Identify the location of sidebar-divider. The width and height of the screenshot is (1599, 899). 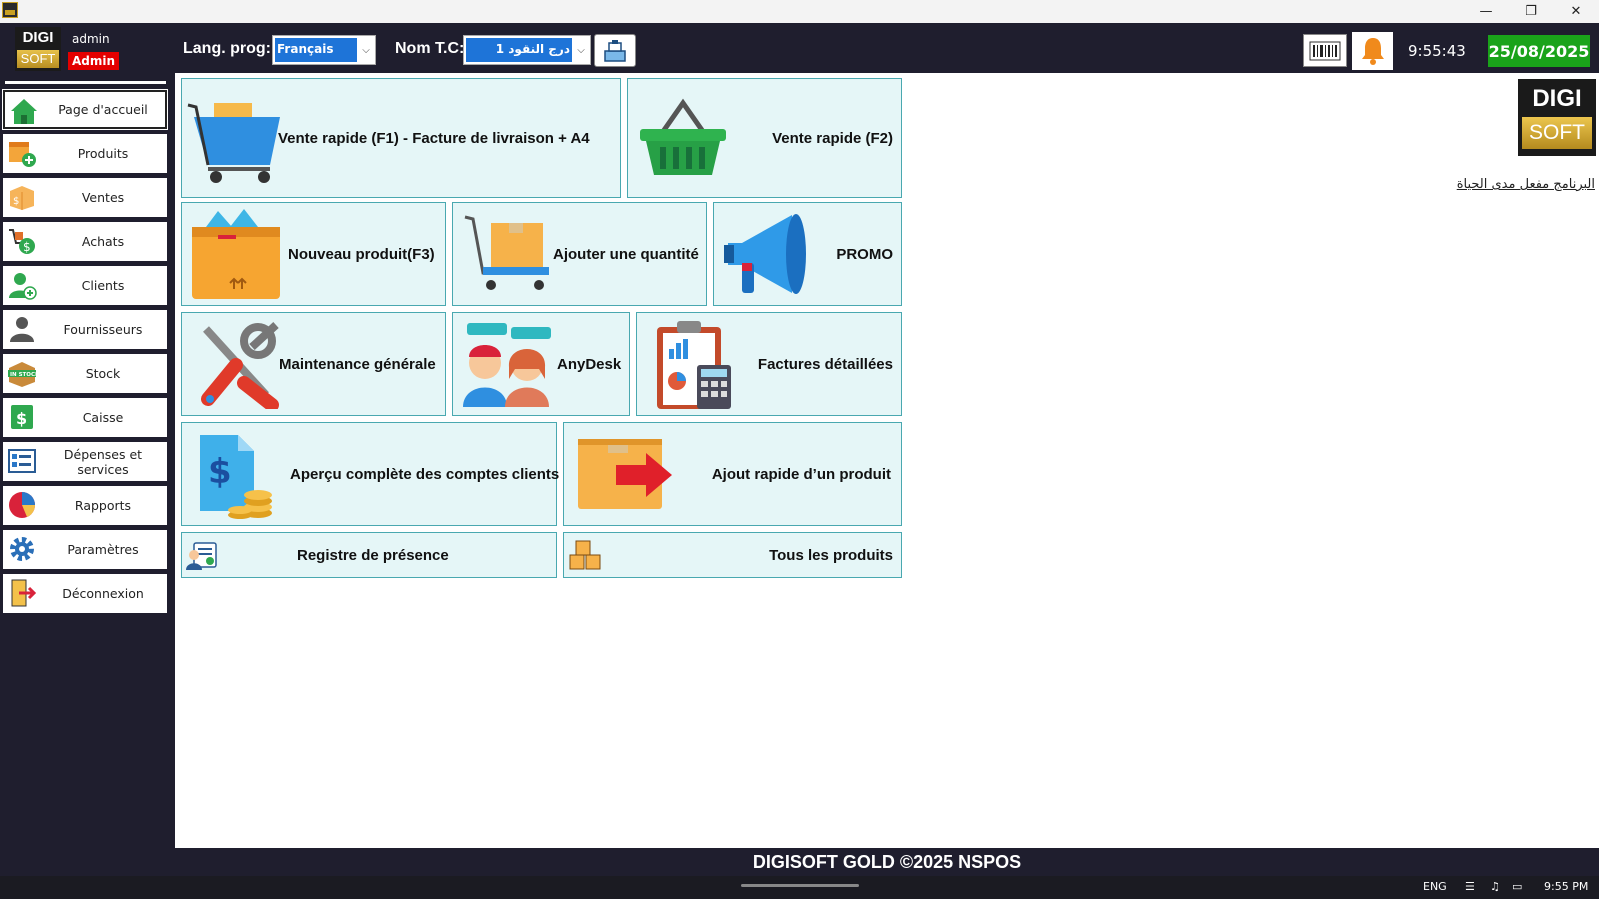
(85, 82).